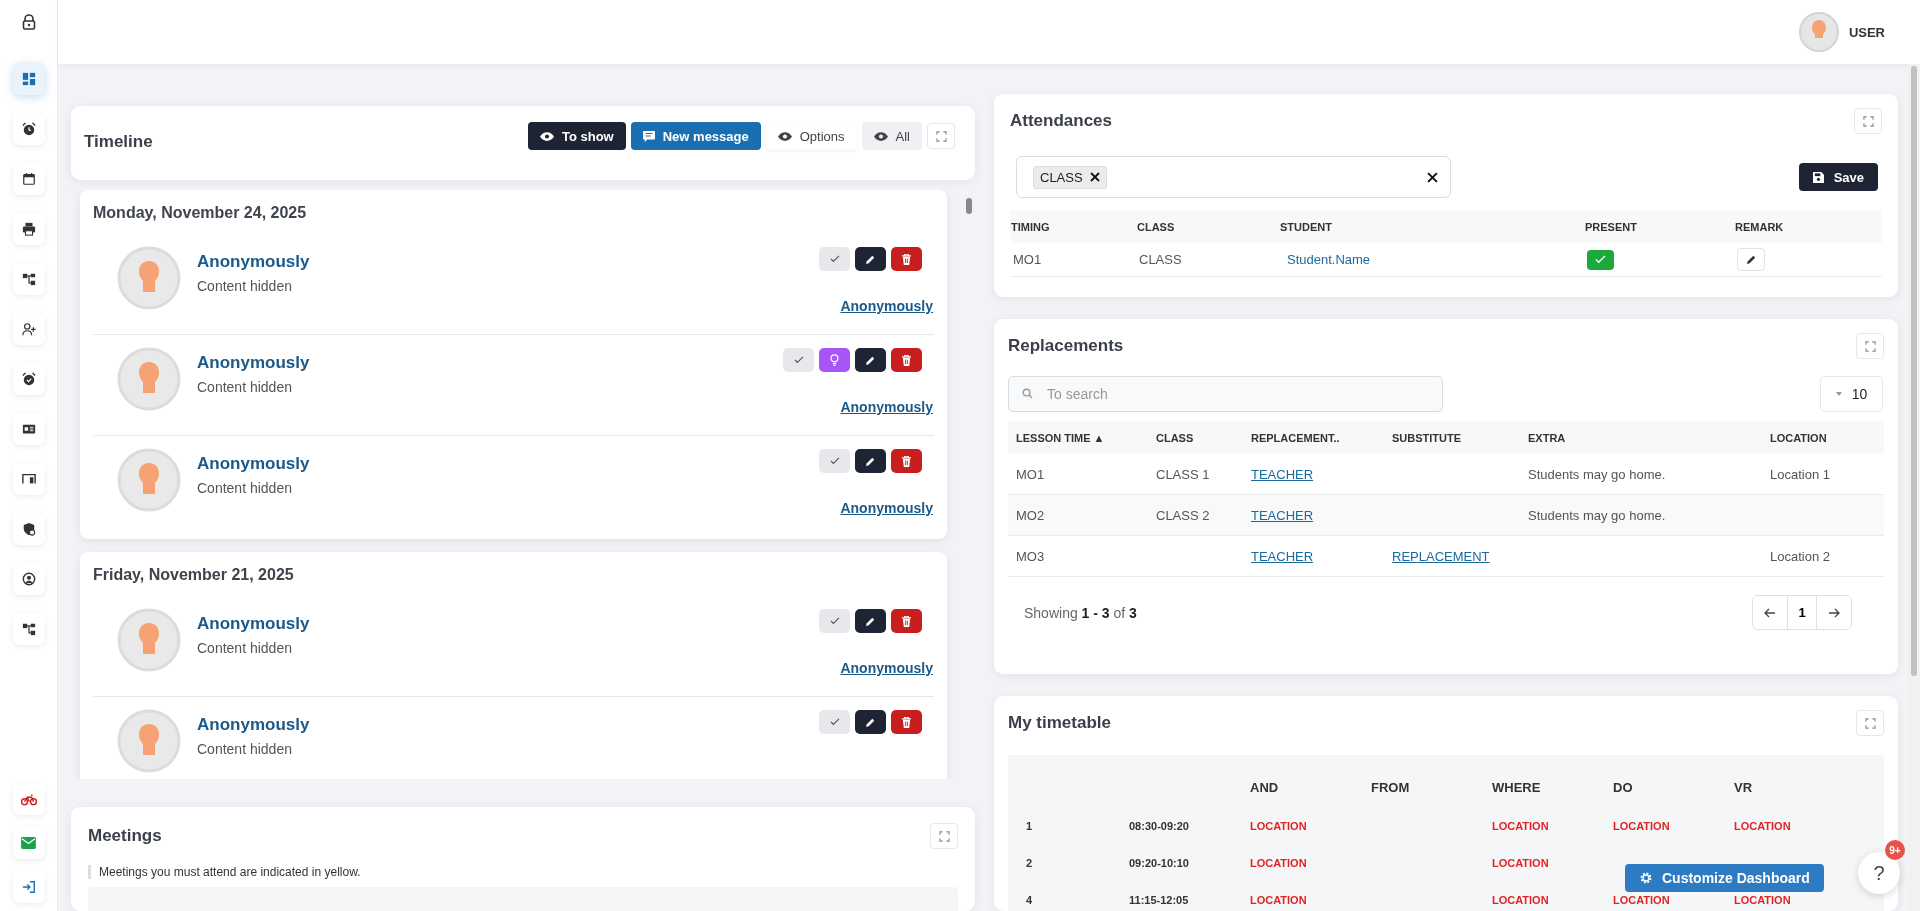 Image resolution: width=1920 pixels, height=911 pixels. Describe the element at coordinates (1183, 515) in the screenshot. I see `table-cell: CLASS 2` at that location.